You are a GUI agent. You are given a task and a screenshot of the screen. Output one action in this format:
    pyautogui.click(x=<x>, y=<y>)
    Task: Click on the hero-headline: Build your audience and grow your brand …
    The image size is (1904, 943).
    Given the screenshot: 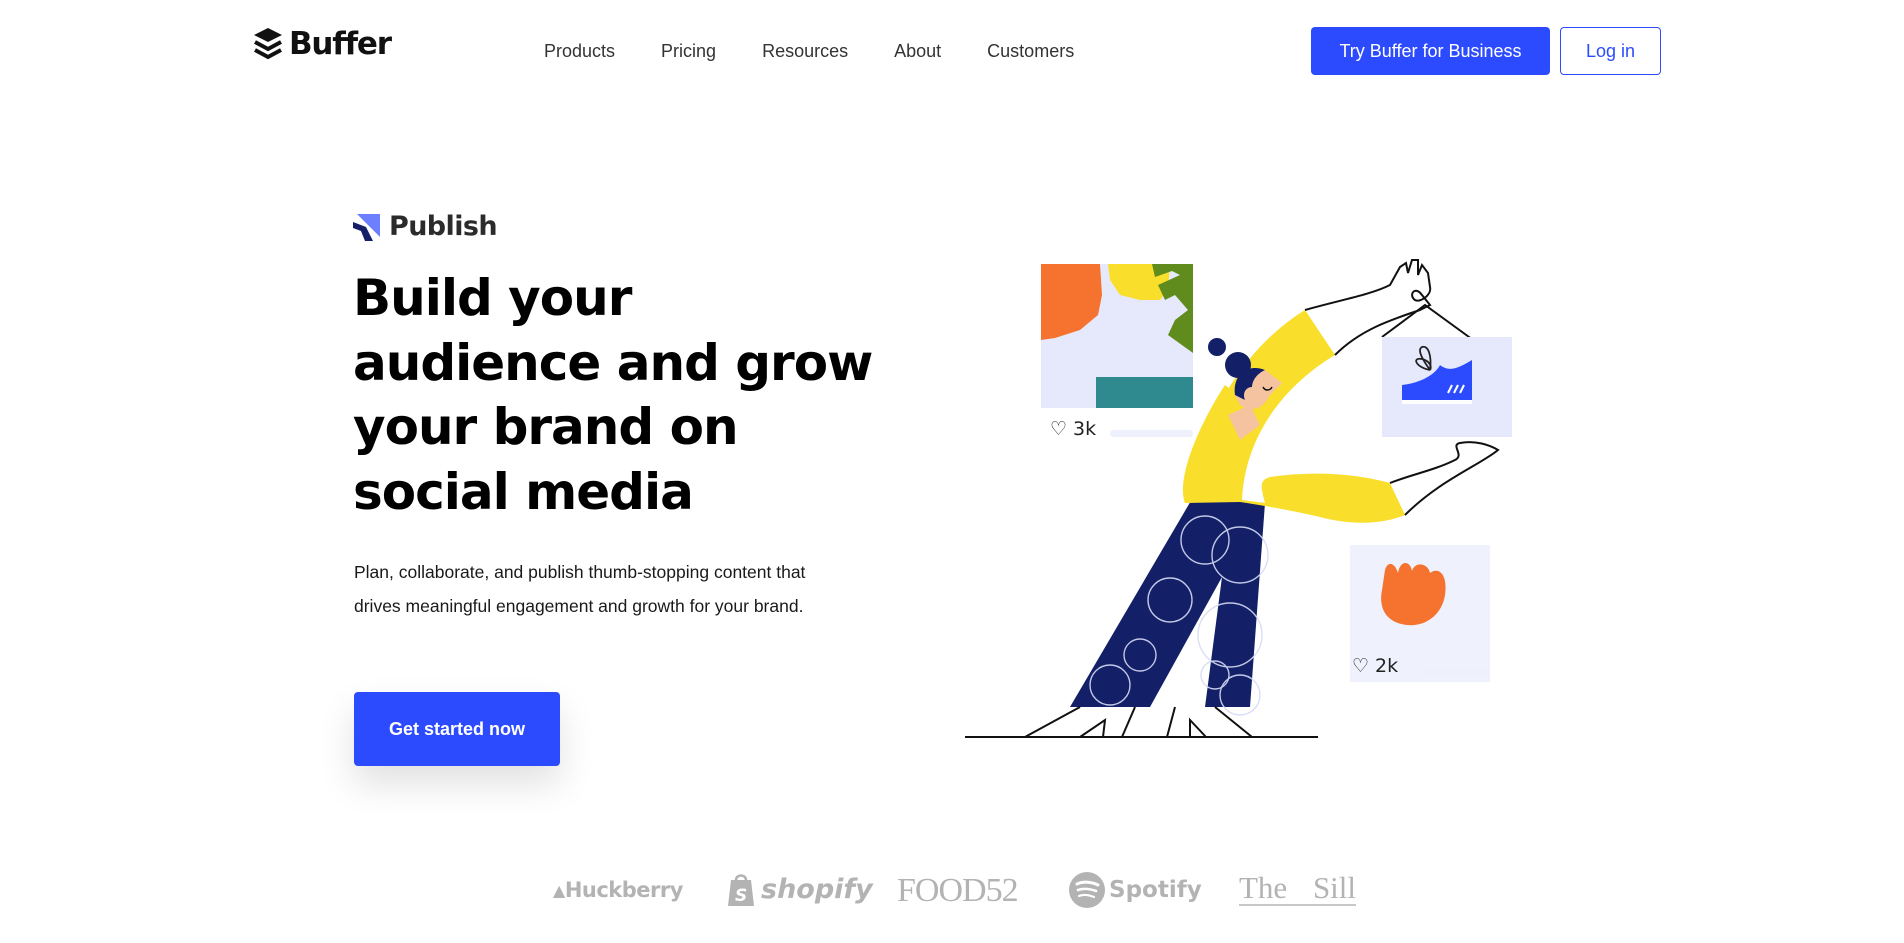 What is the action you would take?
    pyautogui.click(x=613, y=395)
    